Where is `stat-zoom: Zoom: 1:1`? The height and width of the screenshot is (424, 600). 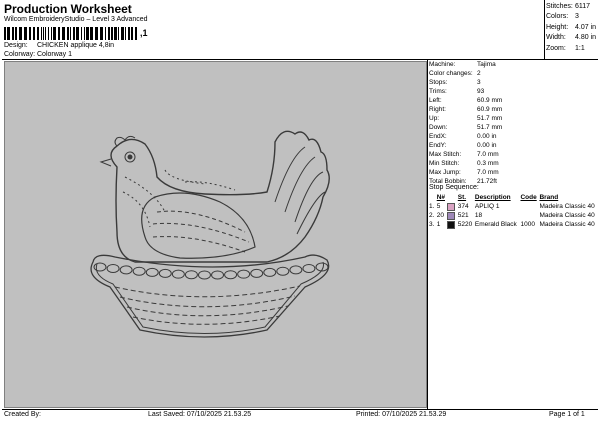
stat-zoom: Zoom: 1:1 is located at coordinates (565, 48).